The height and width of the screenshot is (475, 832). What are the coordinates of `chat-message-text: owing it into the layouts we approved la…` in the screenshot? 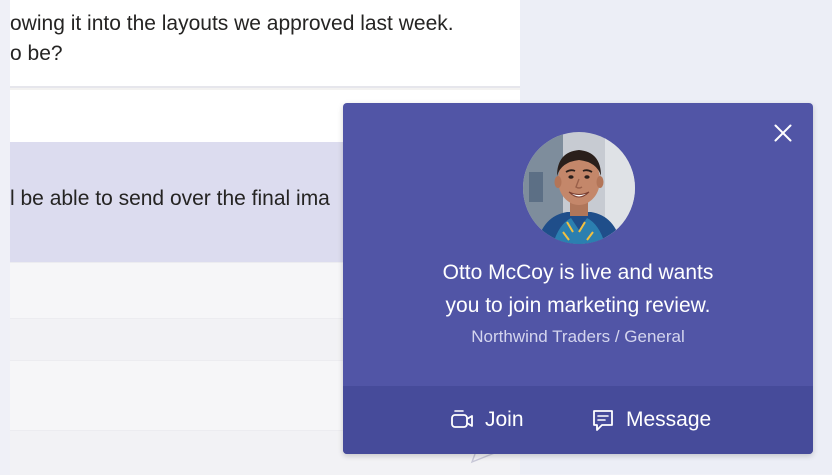 It's located at (232, 23).